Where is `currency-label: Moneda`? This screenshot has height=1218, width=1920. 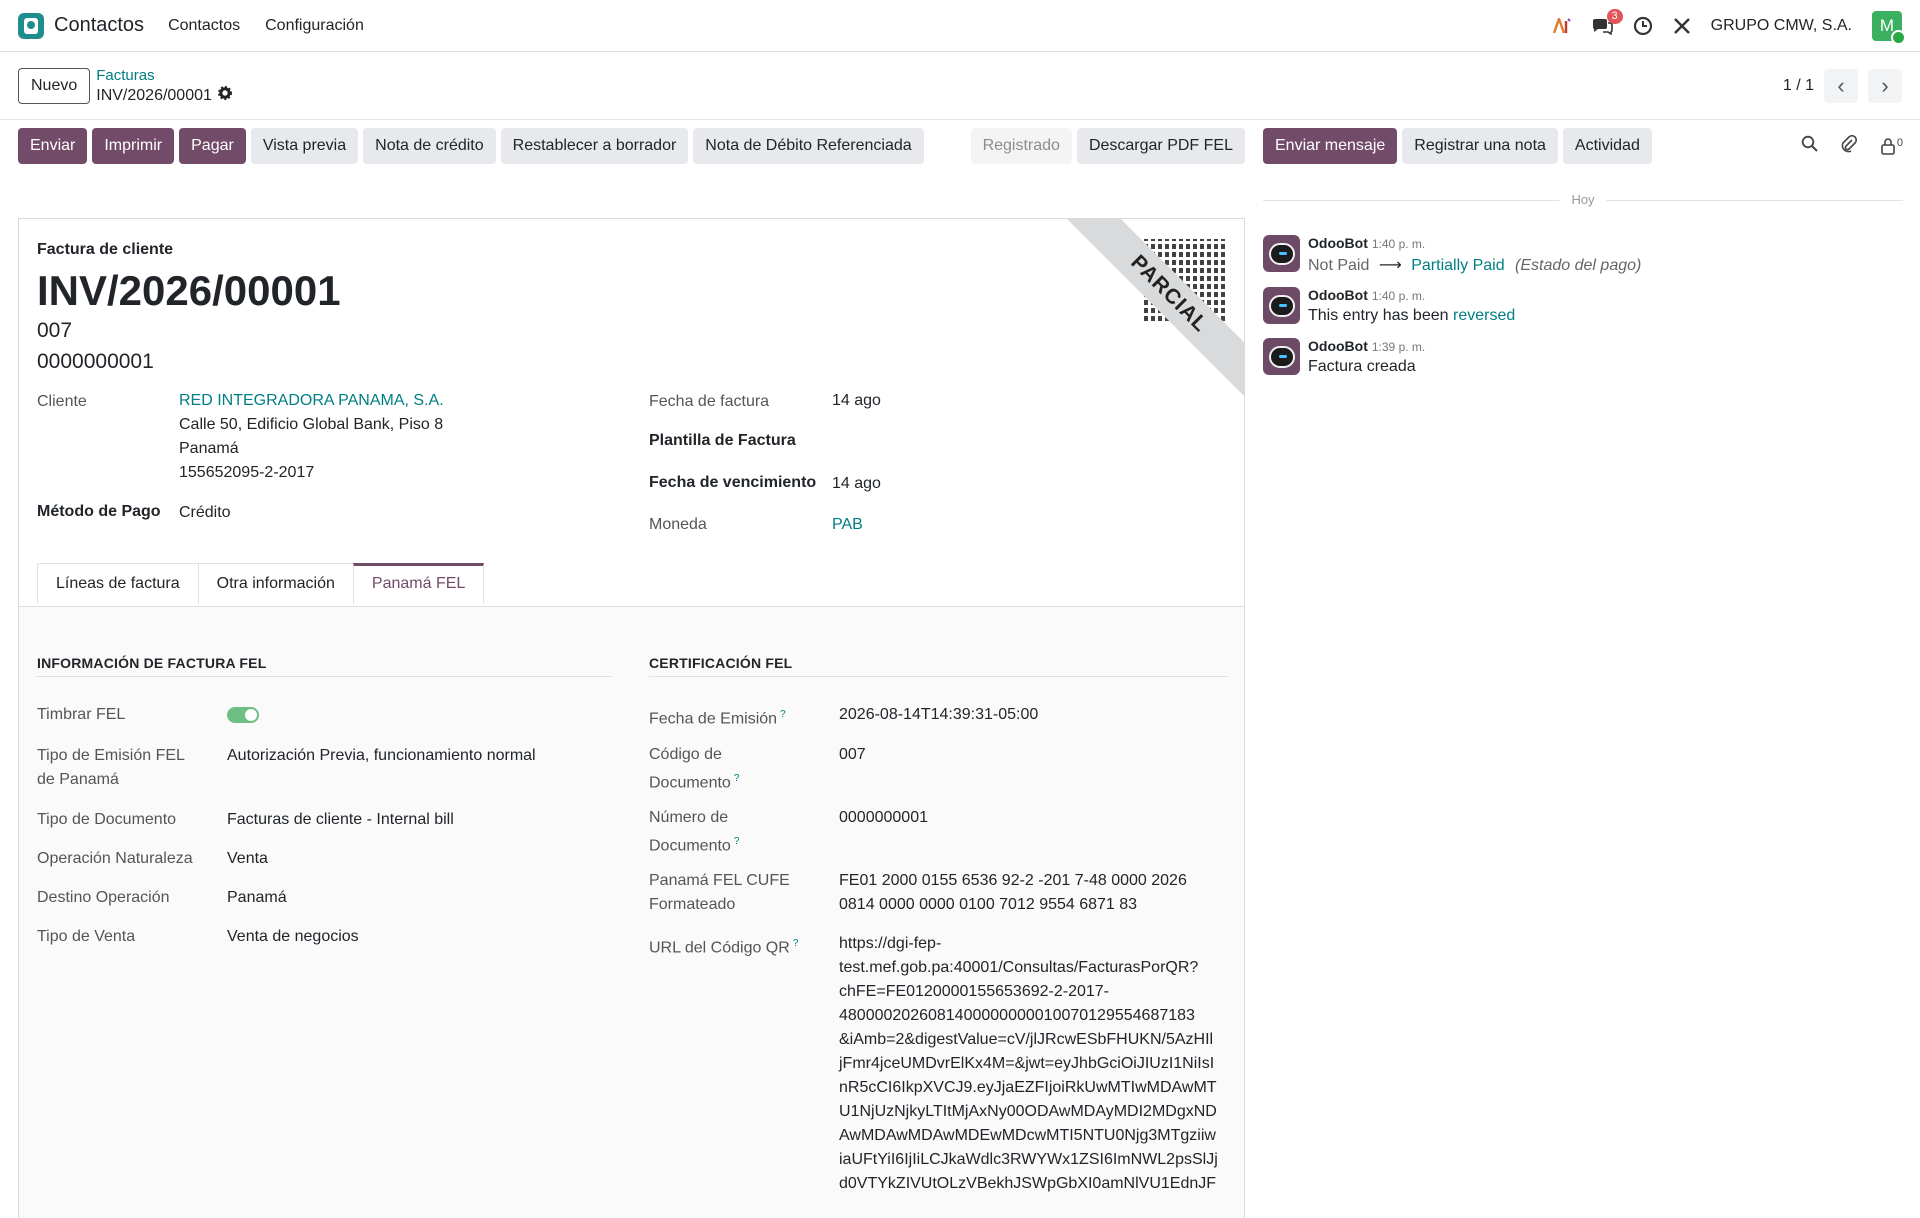 currency-label: Moneda is located at coordinates (678, 524).